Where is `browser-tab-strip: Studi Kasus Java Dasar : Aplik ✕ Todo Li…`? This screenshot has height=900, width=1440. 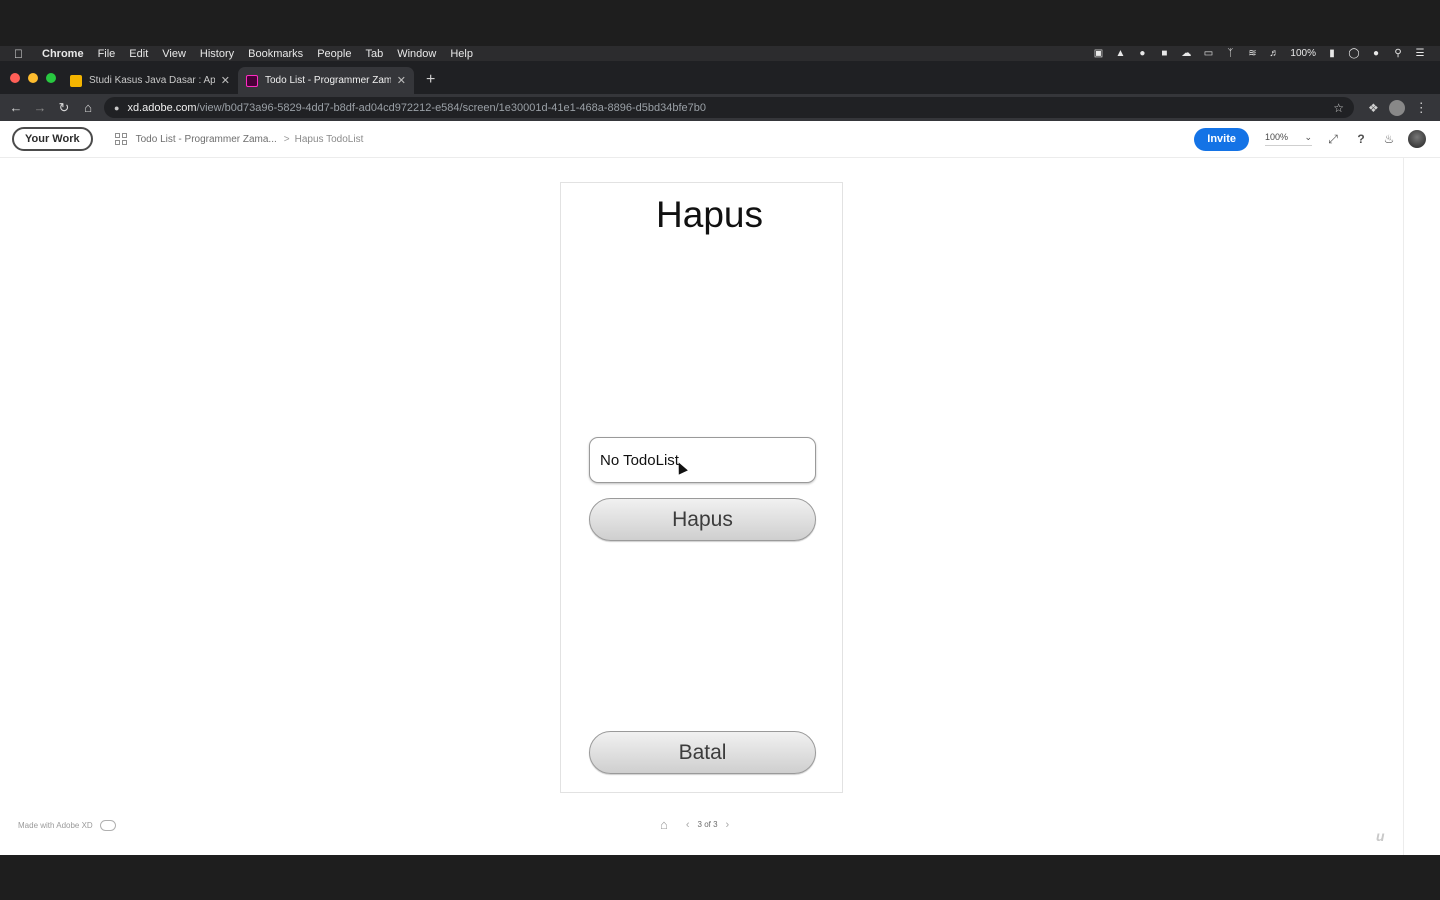 browser-tab-strip: Studi Kasus Java Dasar : Aplik ✕ Todo Li… is located at coordinates (720, 77).